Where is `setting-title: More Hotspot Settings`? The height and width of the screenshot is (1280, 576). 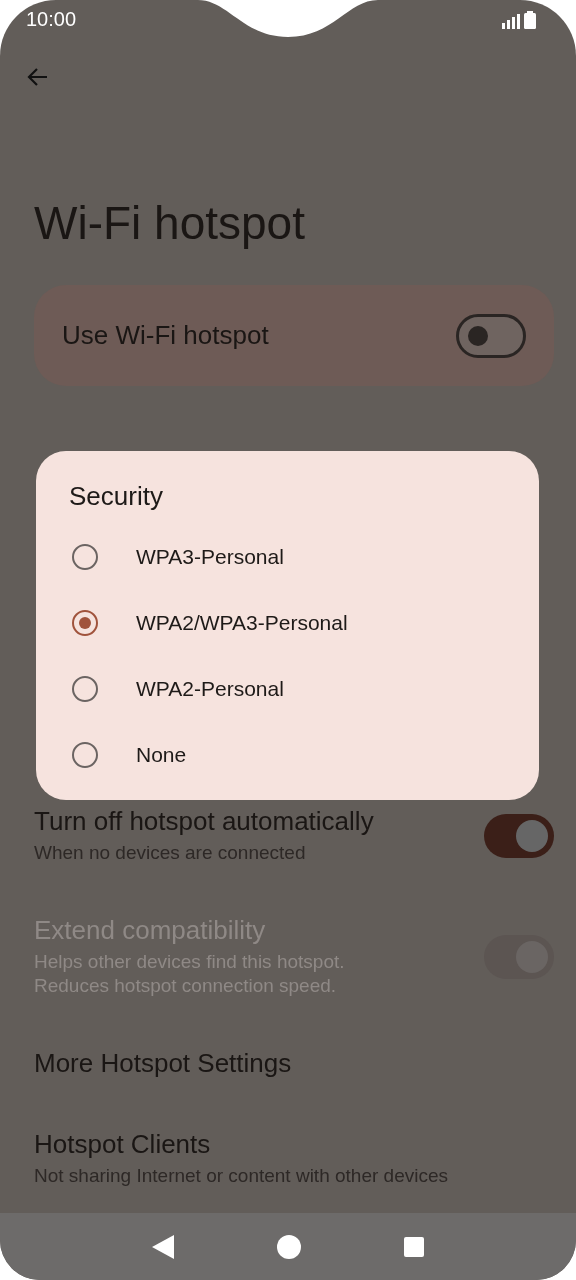
setting-title: More Hotspot Settings is located at coordinates (163, 1064).